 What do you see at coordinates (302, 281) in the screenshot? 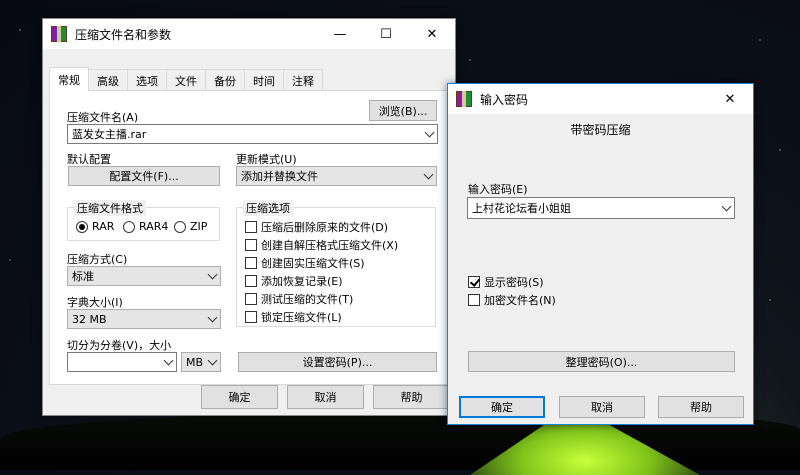
I see `option-label: 添加恢复记录(E)` at bounding box center [302, 281].